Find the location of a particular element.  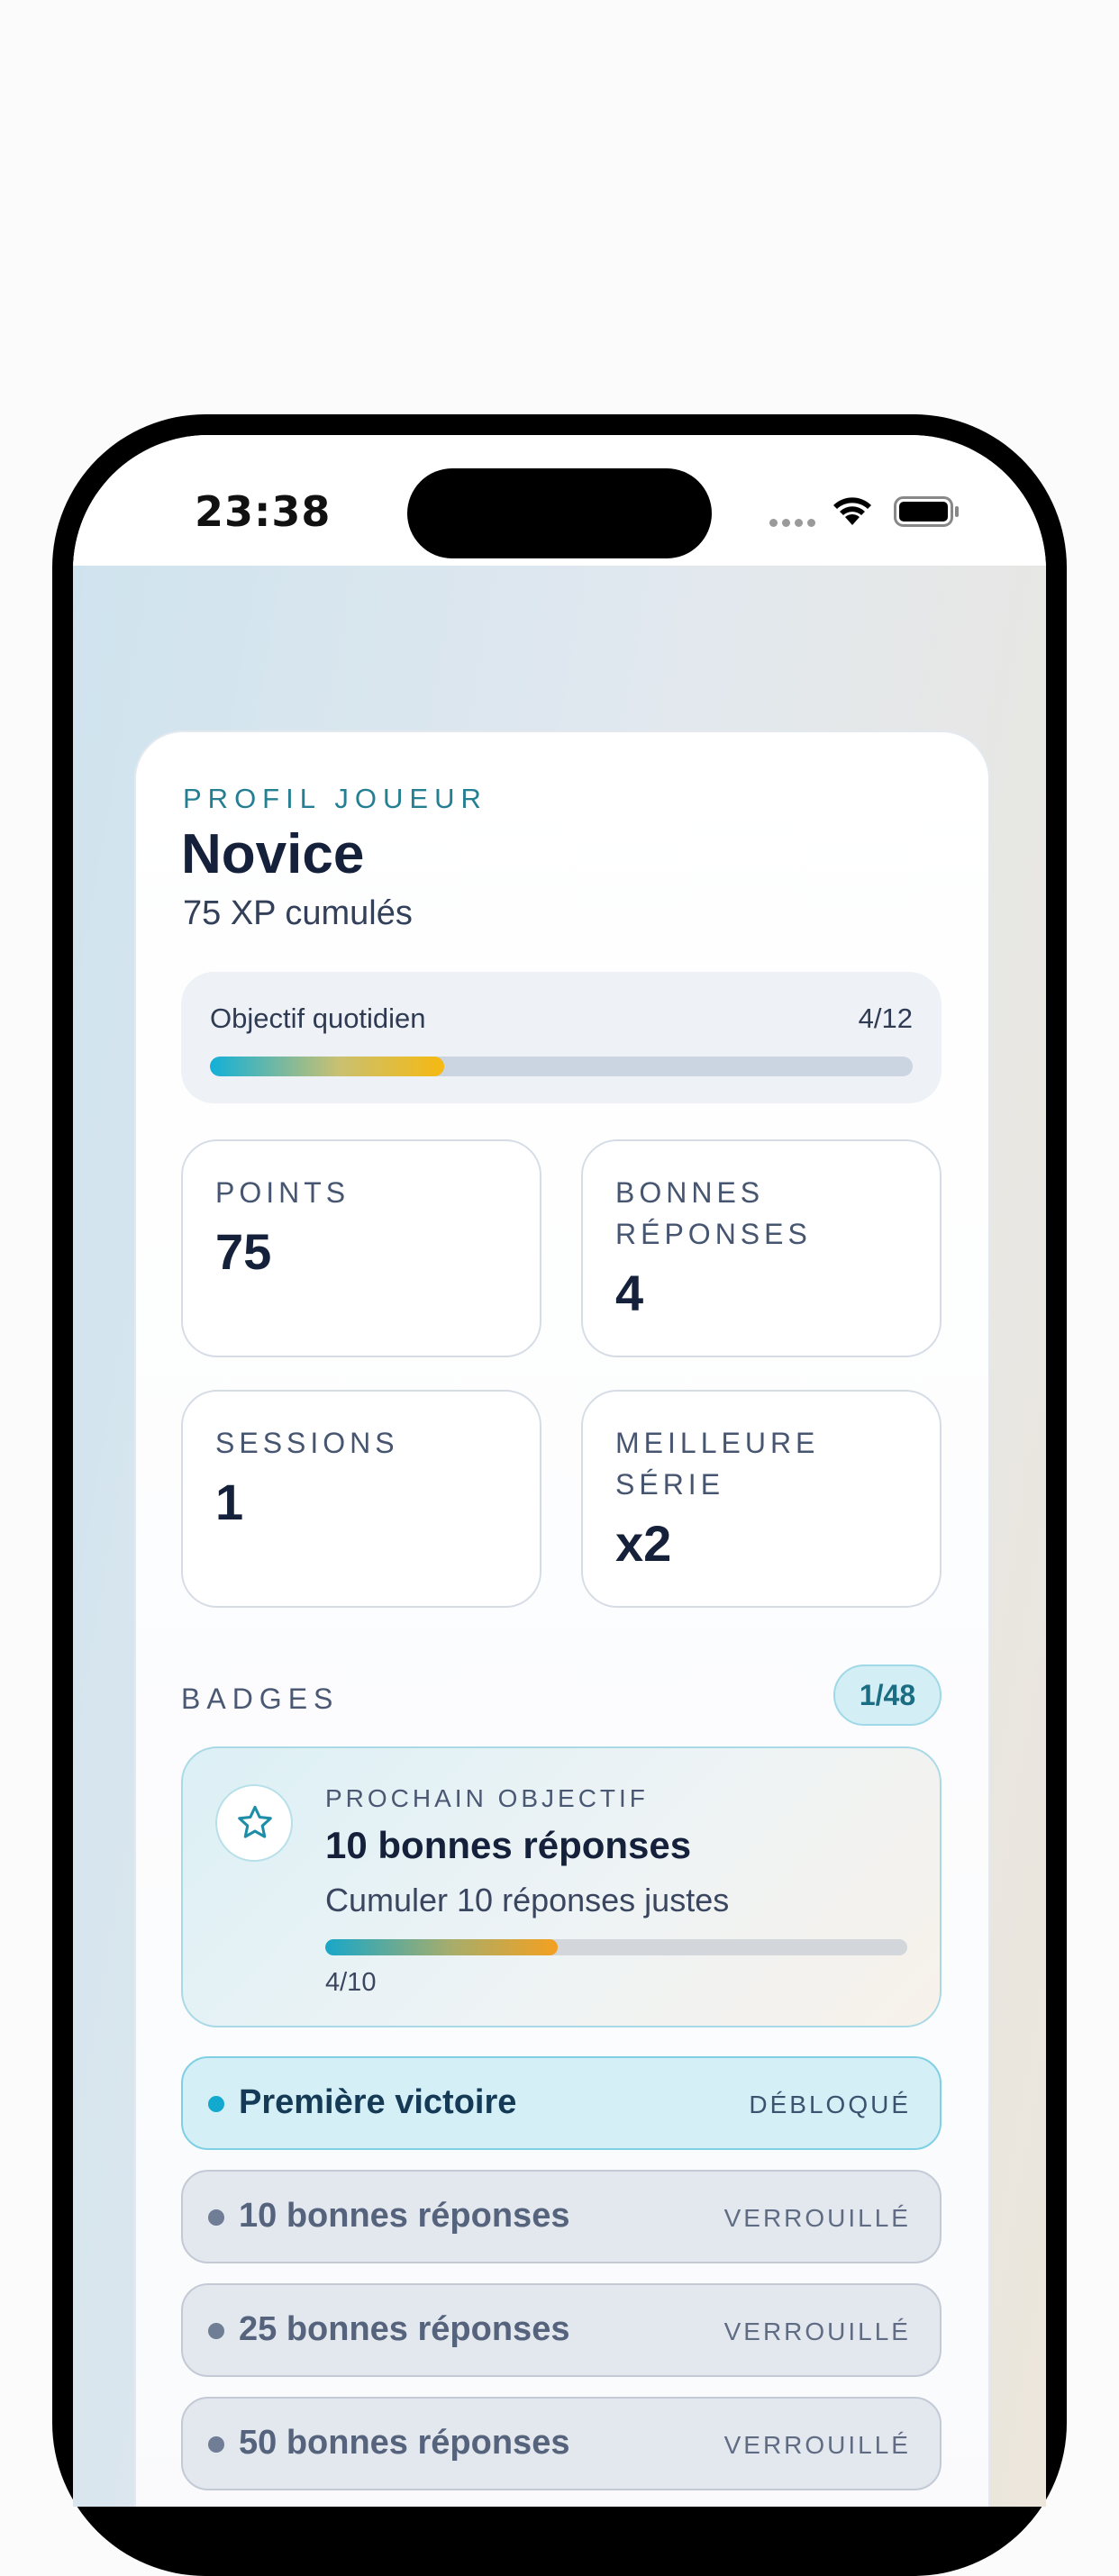

daily-goal-count: 4/12 is located at coordinates (885, 1018).